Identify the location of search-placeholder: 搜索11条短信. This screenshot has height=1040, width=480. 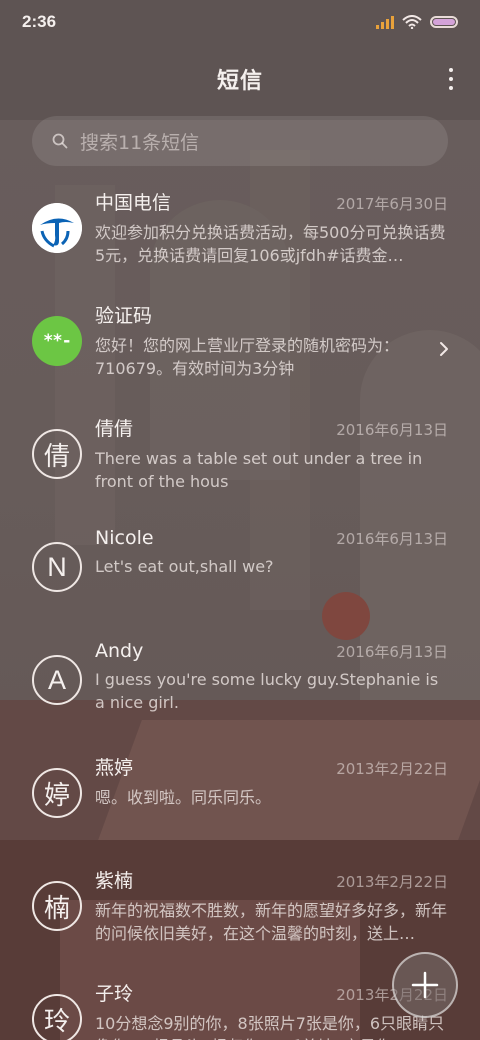
(140, 142).